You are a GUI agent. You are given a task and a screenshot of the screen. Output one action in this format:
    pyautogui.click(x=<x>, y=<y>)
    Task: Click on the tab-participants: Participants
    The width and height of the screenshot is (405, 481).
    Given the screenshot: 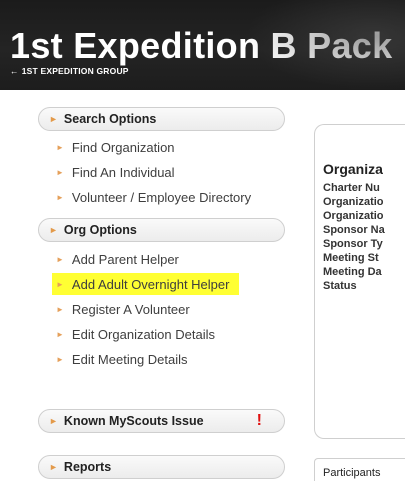 What is the action you would take?
    pyautogui.click(x=359, y=469)
    